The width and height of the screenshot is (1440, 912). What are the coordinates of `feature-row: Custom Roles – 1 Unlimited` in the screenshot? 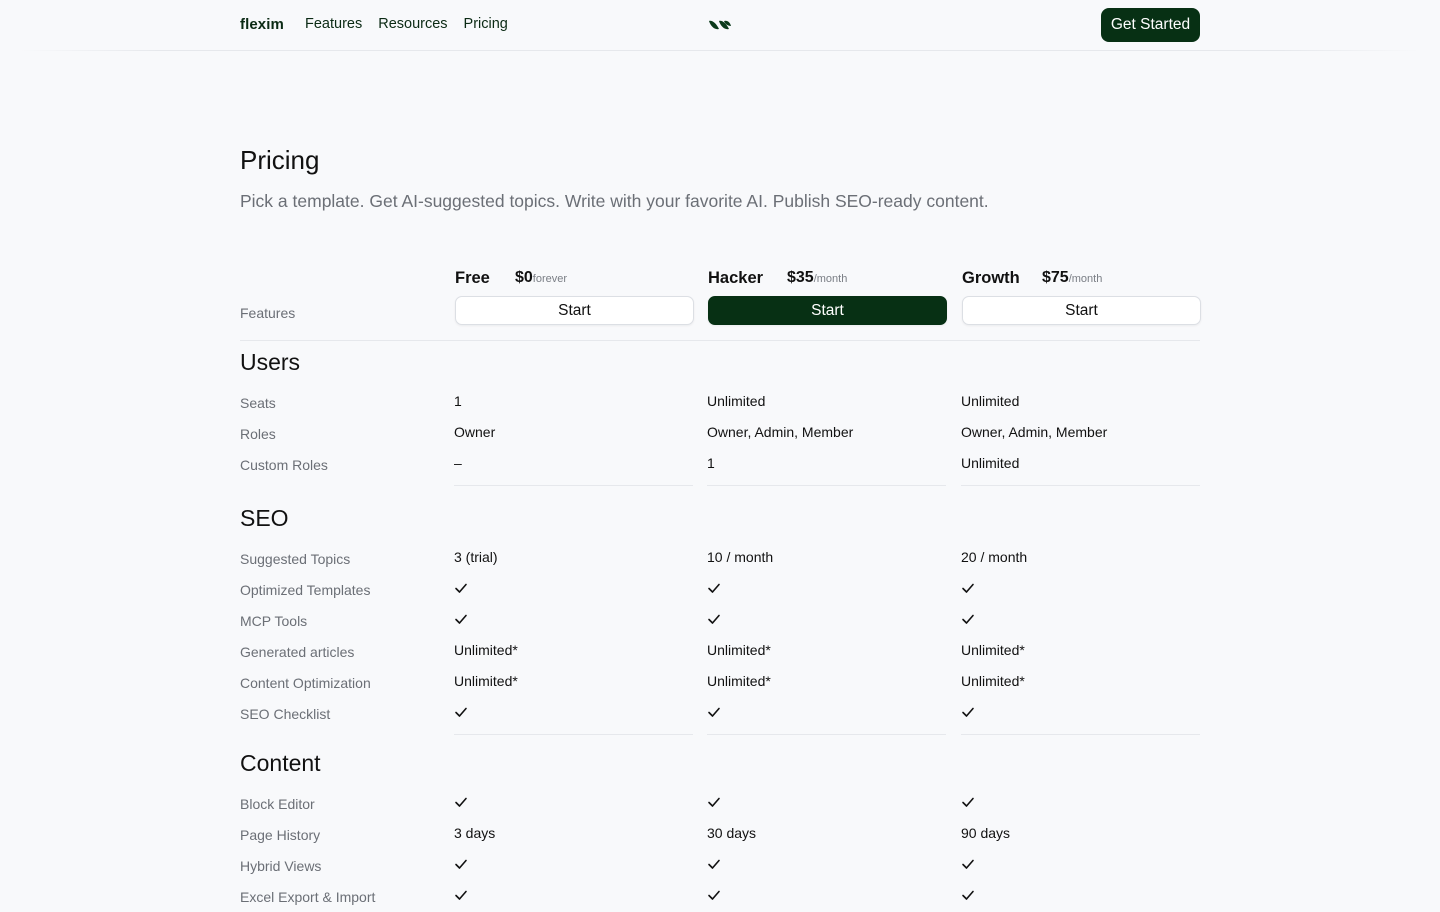 It's located at (720, 464).